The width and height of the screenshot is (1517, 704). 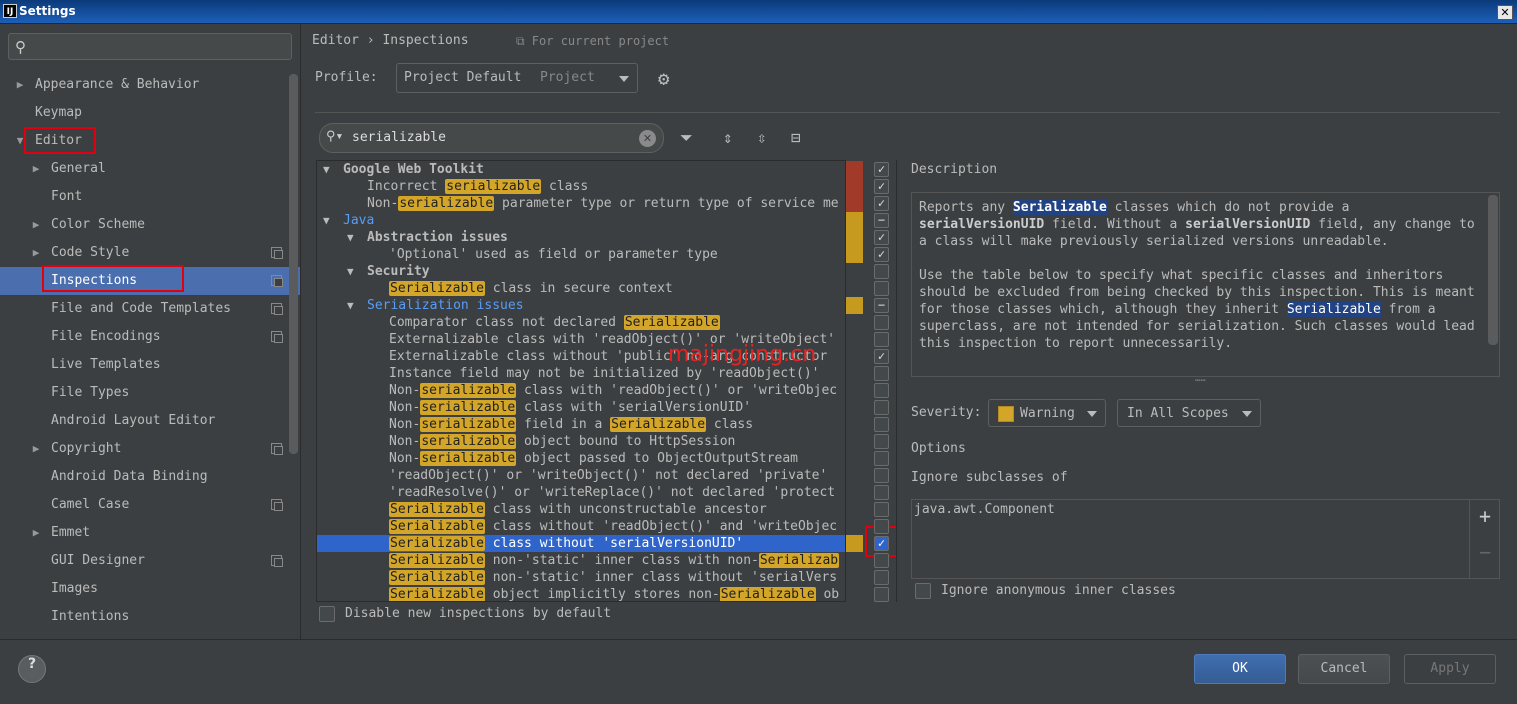 I want to click on sidebar-item-intentions: Intentions, so click(x=150, y=617).